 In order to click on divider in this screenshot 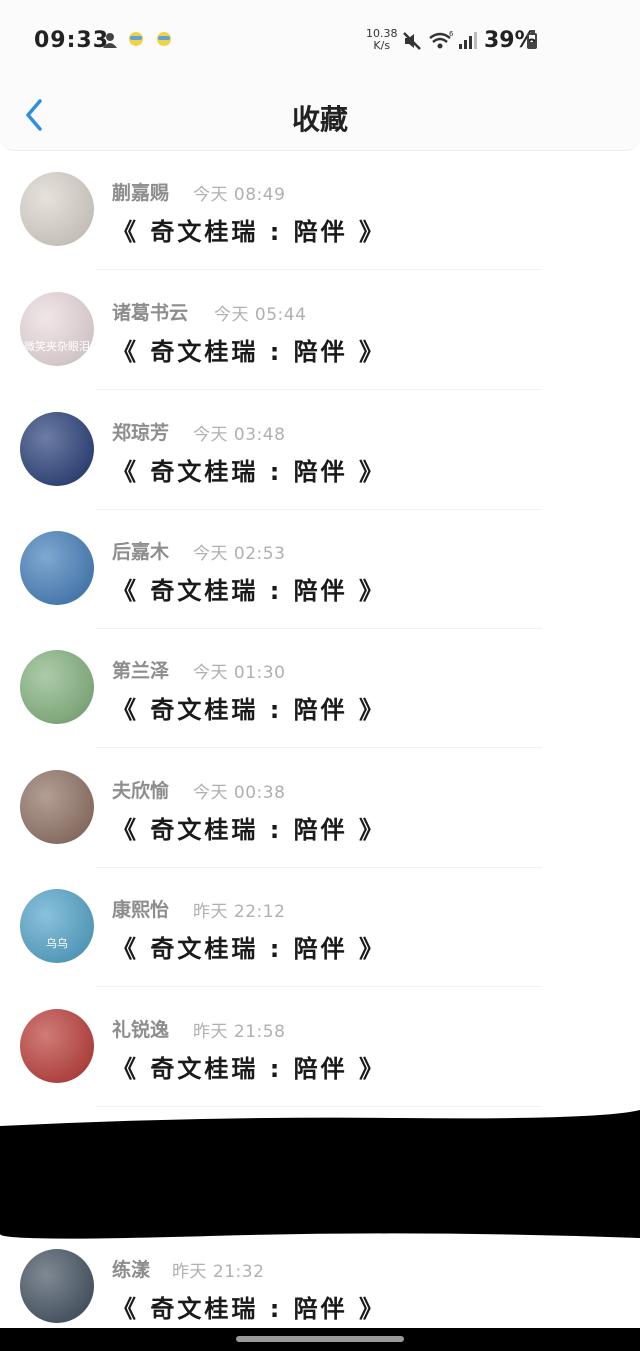, I will do `click(319, 1106)`.